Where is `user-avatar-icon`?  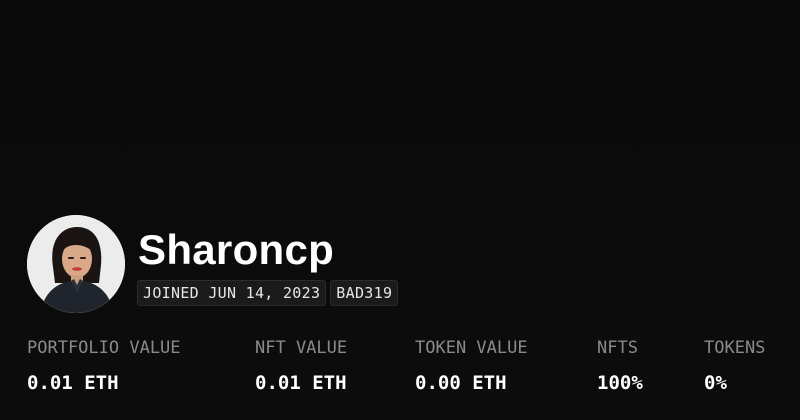 user-avatar-icon is located at coordinates (76, 264).